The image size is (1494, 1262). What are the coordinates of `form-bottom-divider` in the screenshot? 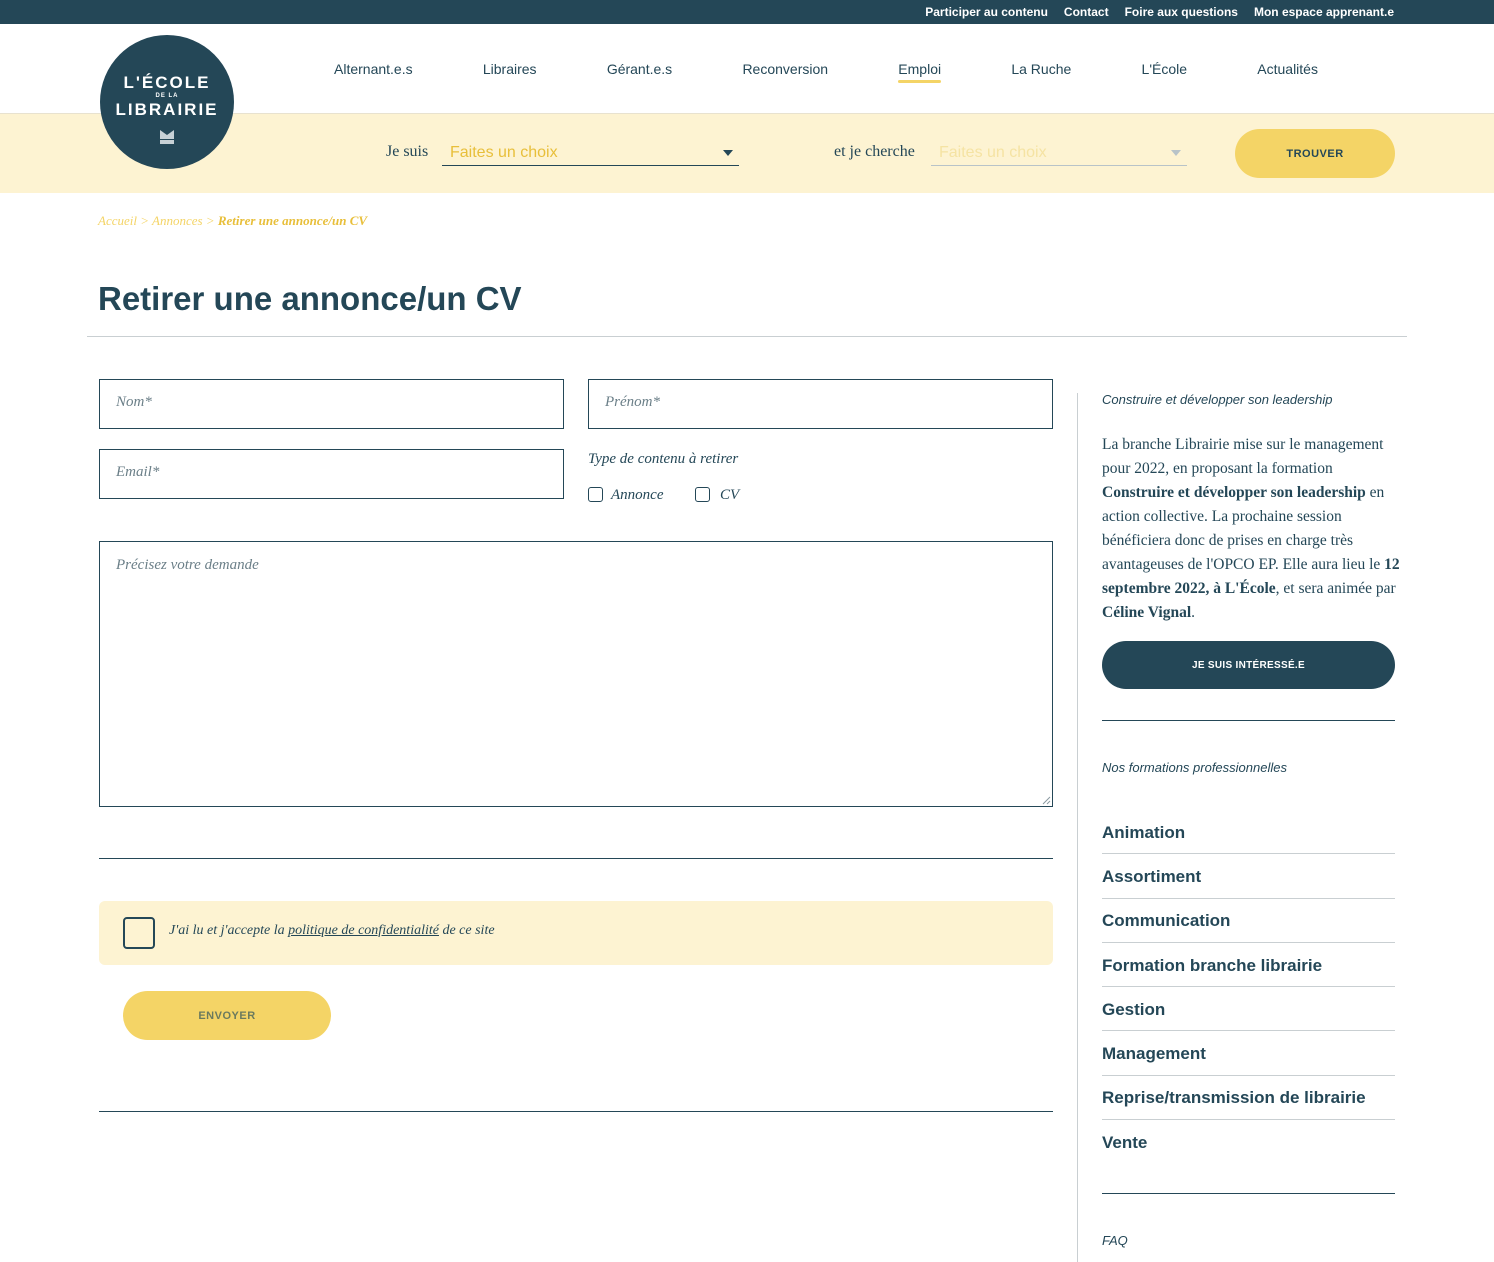 It's located at (576, 1111).